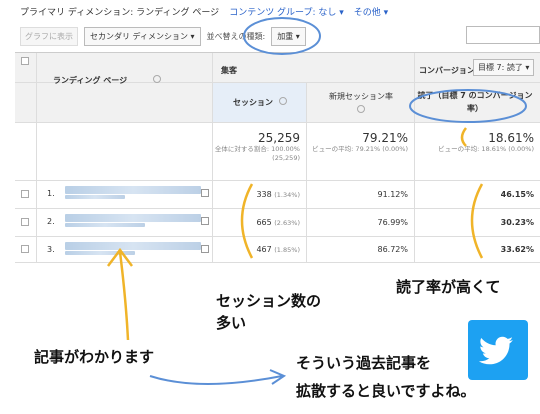 The width and height of the screenshot is (540, 414). What do you see at coordinates (120, 294) in the screenshot?
I see `pointer-arrow` at bounding box center [120, 294].